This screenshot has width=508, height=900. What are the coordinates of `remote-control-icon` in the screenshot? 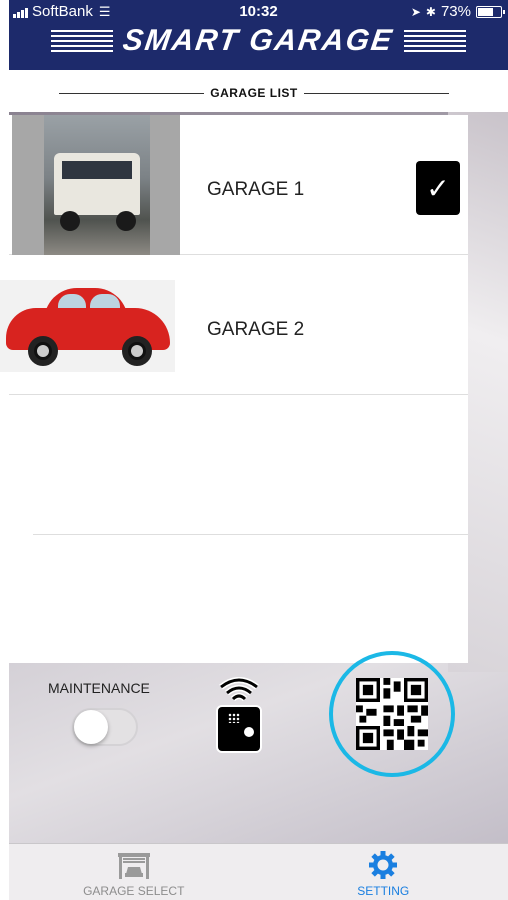 It's located at (239, 729).